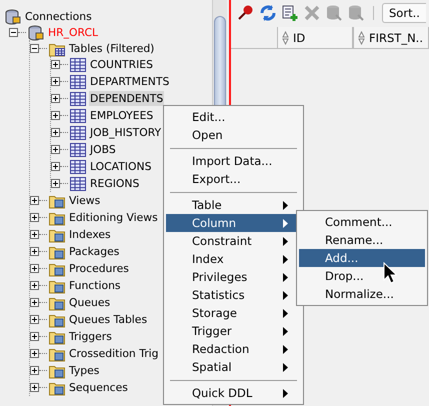 This screenshot has height=406, width=429. Describe the element at coordinates (114, 183) in the screenshot. I see `tree-item: REGIONS` at that location.